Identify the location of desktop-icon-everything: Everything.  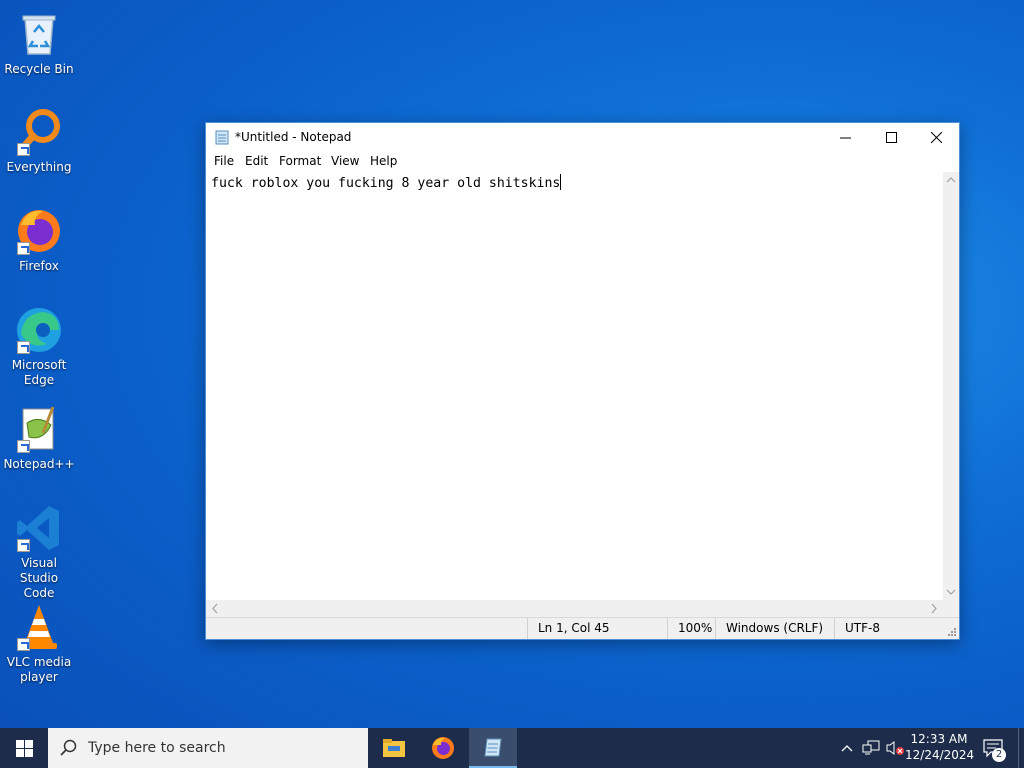
(39, 140).